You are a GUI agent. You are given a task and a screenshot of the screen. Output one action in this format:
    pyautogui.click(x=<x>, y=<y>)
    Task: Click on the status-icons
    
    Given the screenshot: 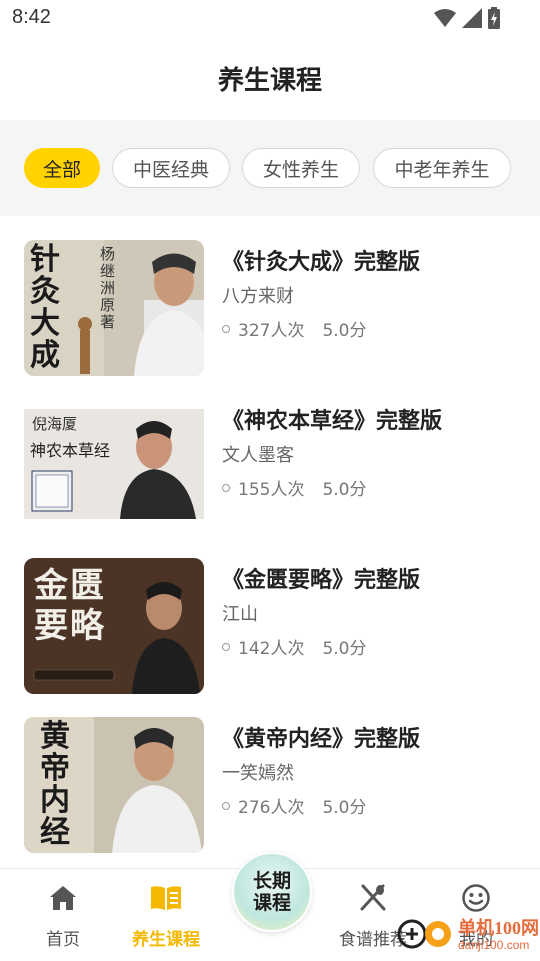 What is the action you would take?
    pyautogui.click(x=467, y=20)
    